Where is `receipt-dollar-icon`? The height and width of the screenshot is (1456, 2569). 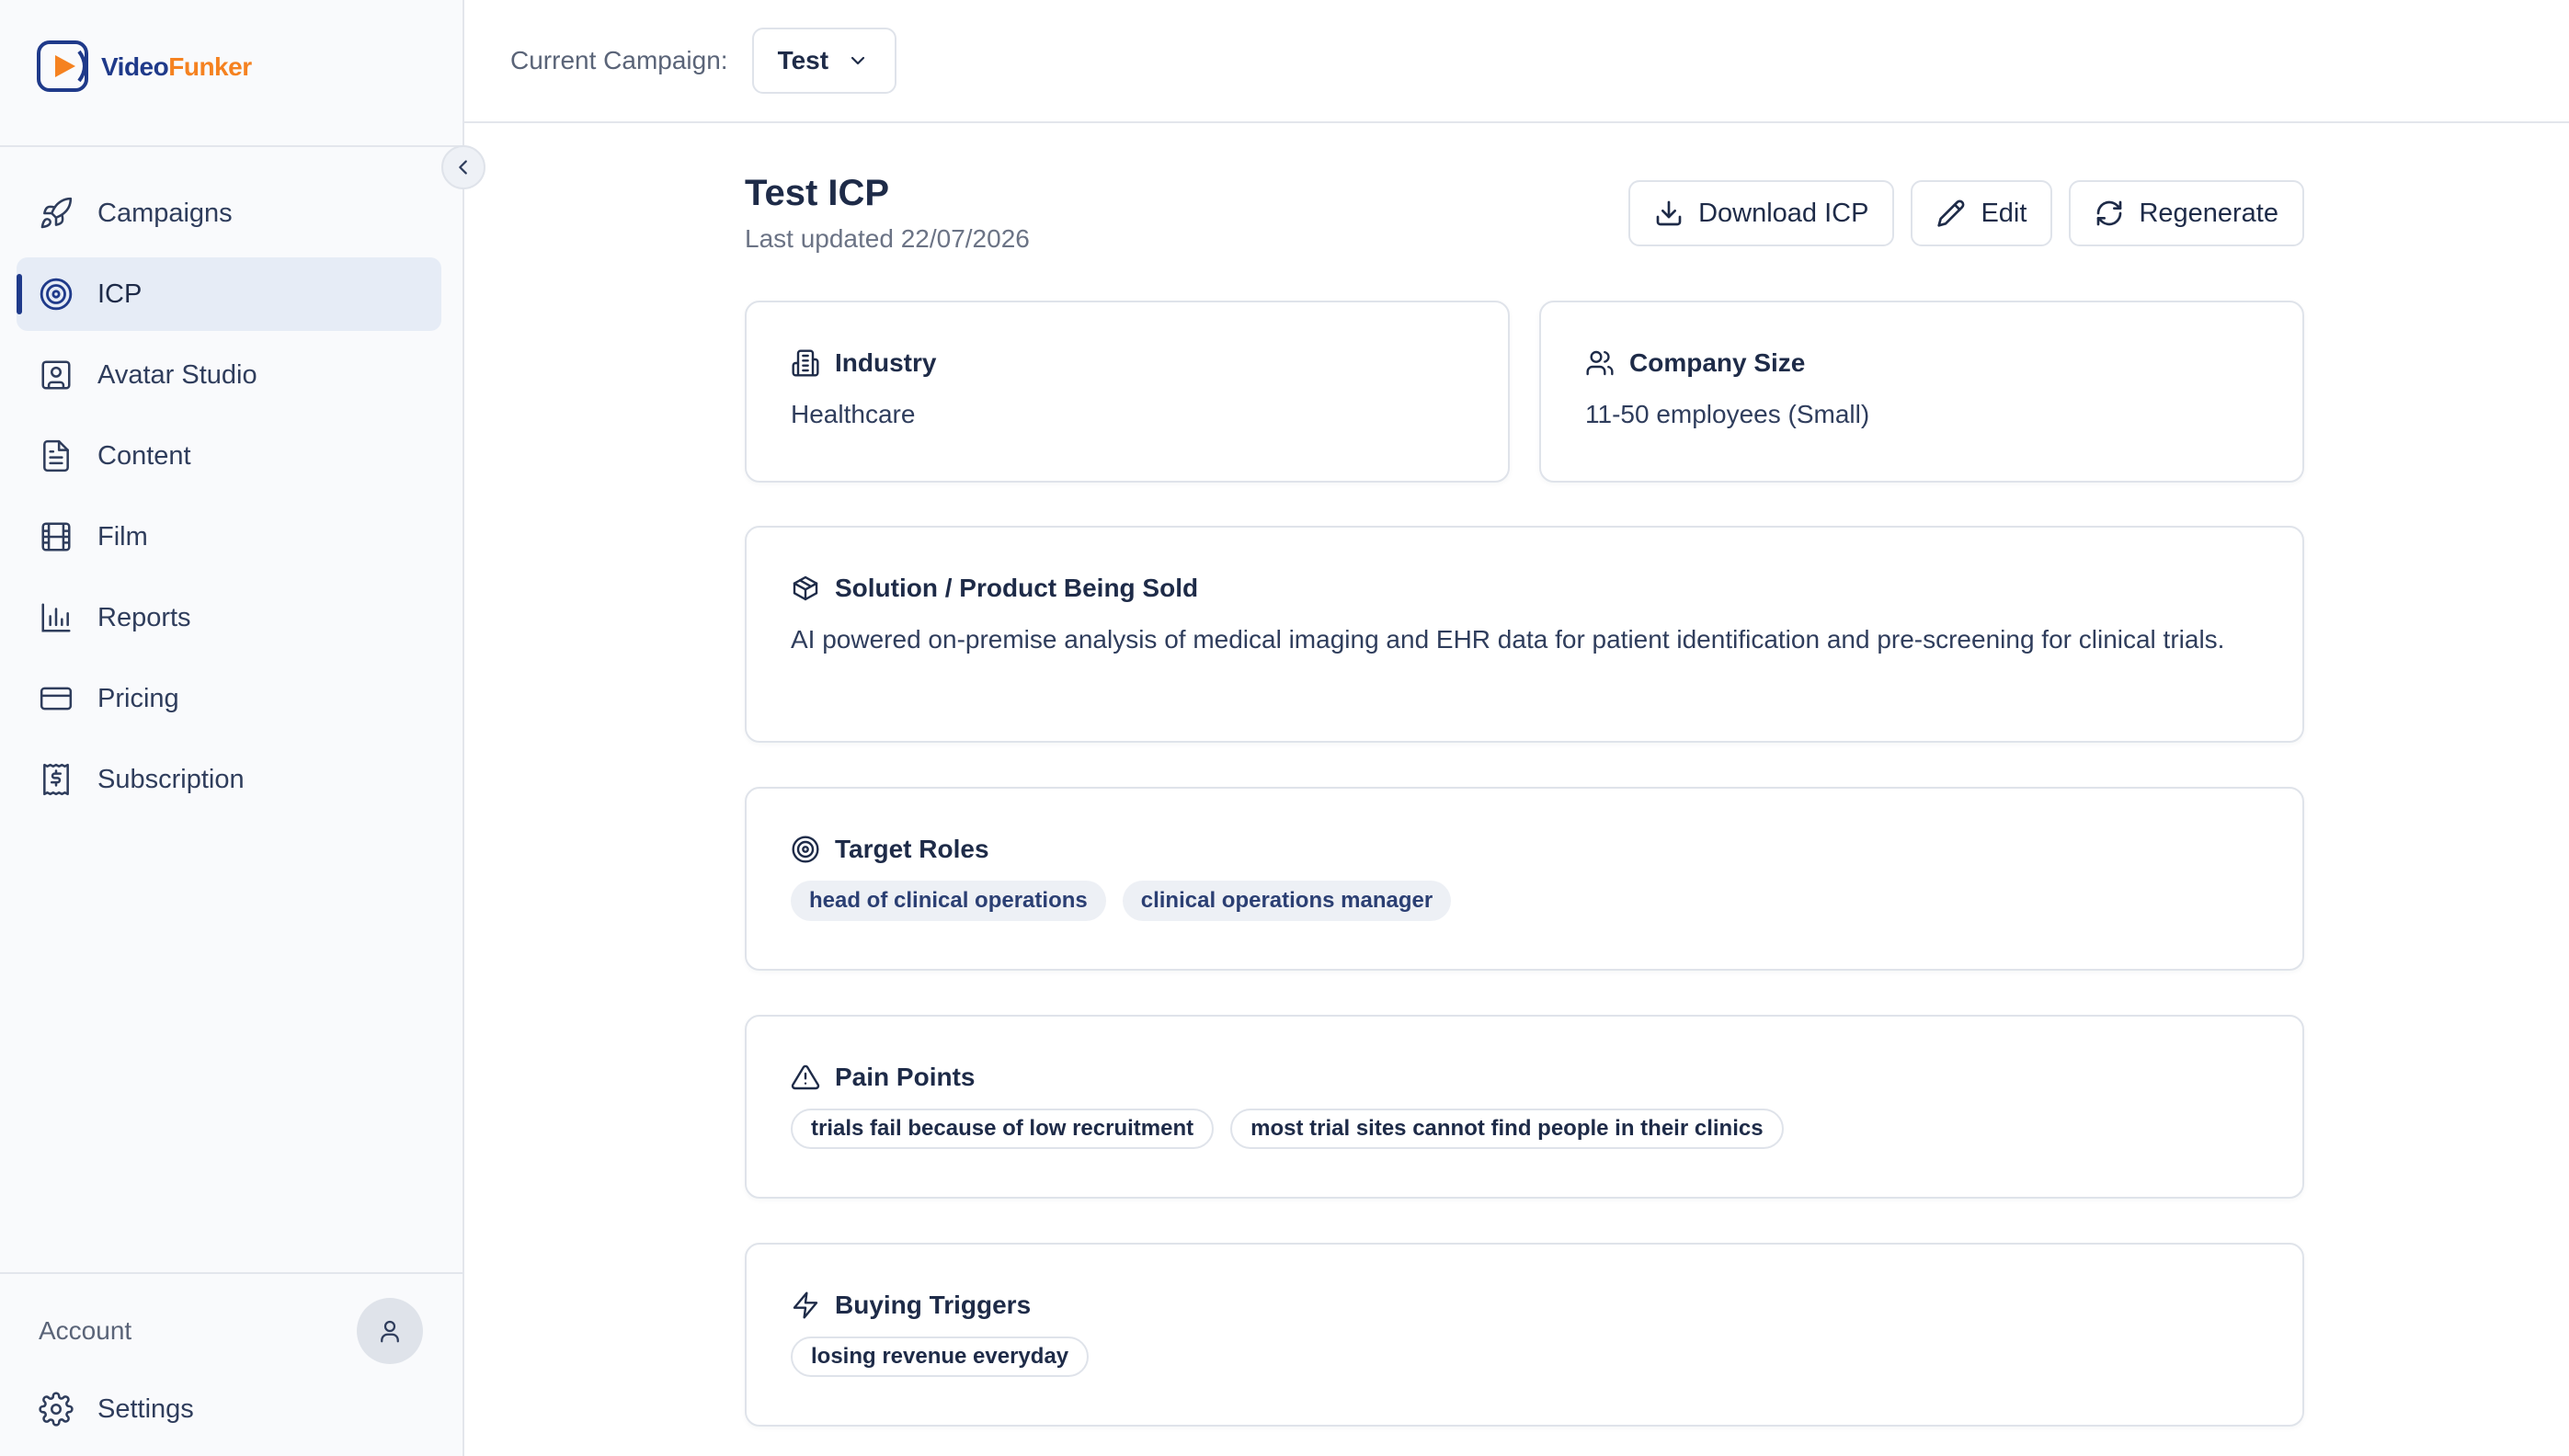 receipt-dollar-icon is located at coordinates (56, 779).